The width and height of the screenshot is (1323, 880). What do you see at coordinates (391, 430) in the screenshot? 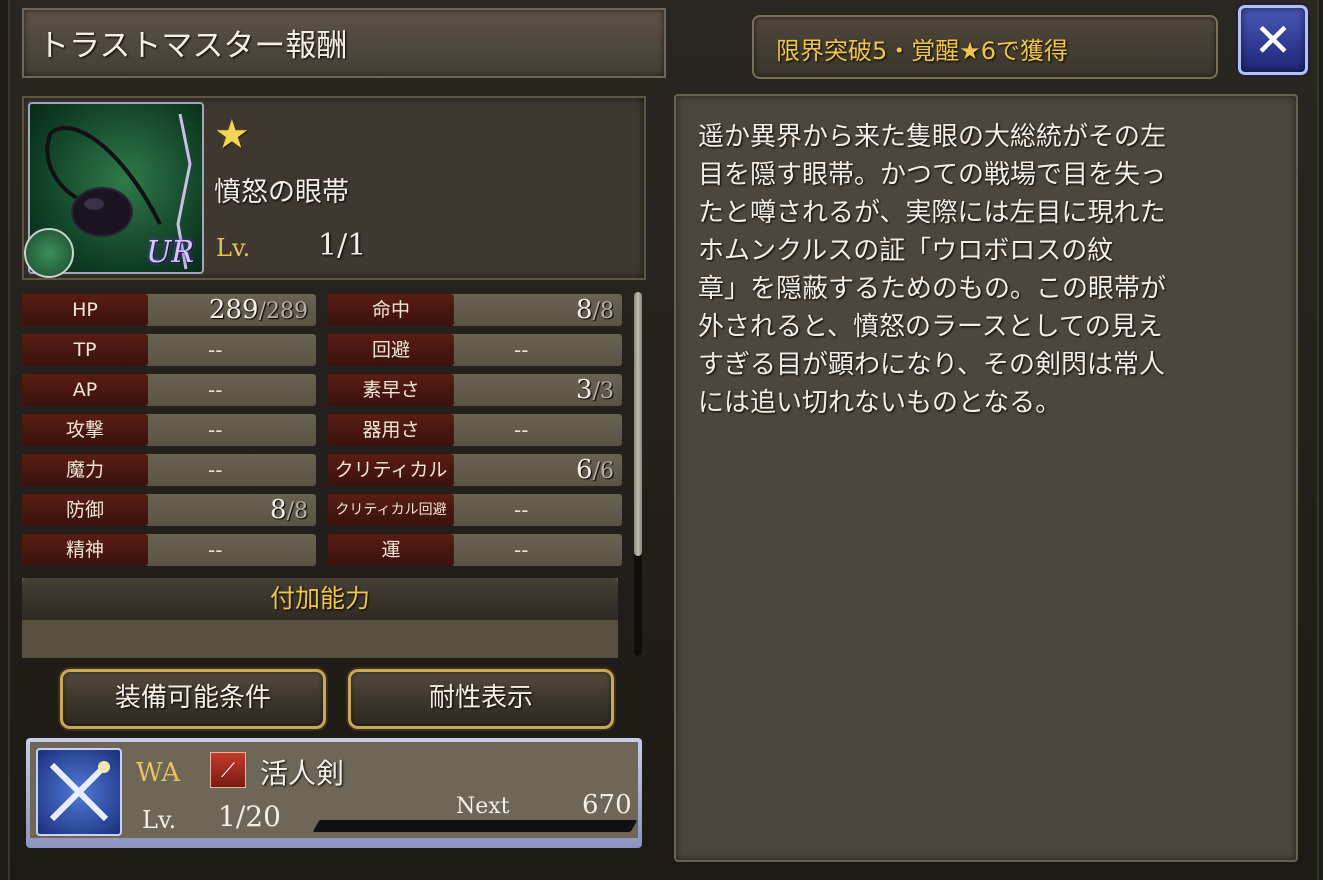
I see `stat-label: 器用さ` at bounding box center [391, 430].